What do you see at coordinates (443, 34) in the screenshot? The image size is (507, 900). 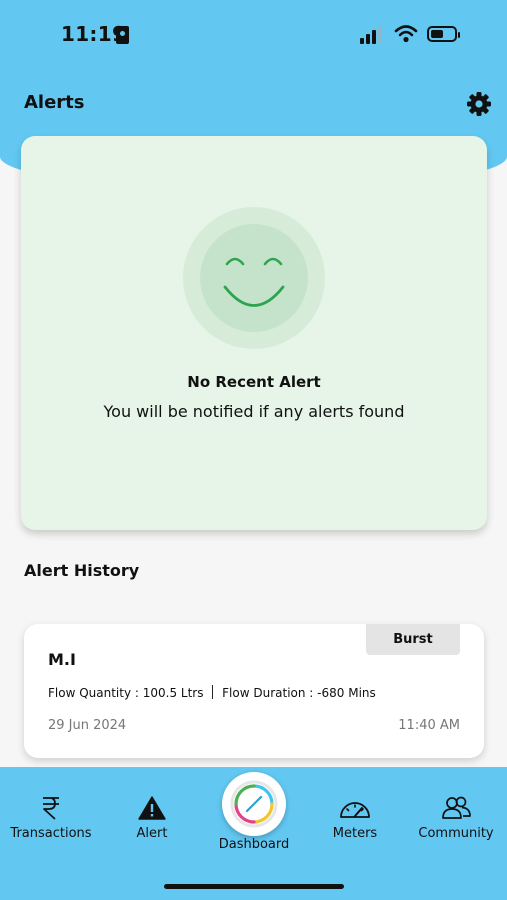 I see `battery-icon` at bounding box center [443, 34].